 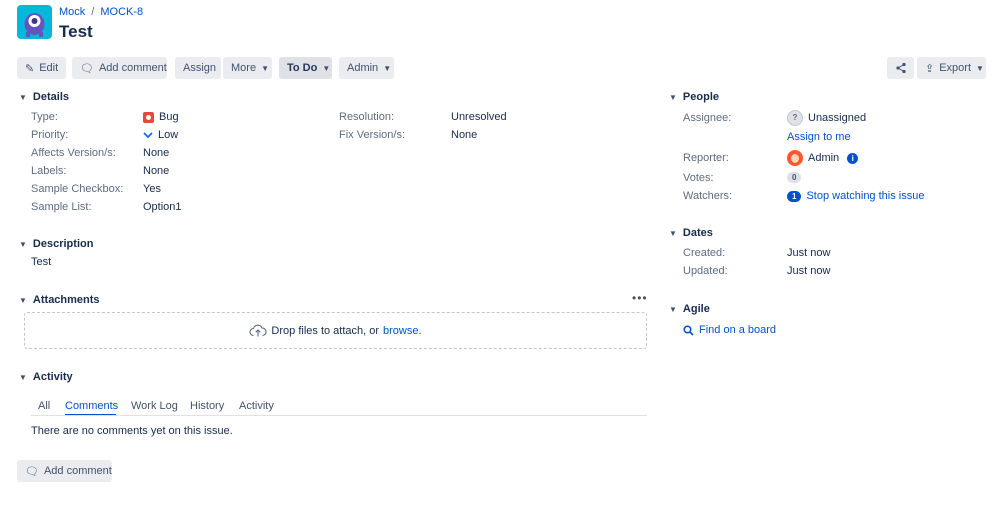 I want to click on resolution-value: Unresolved, so click(x=479, y=117).